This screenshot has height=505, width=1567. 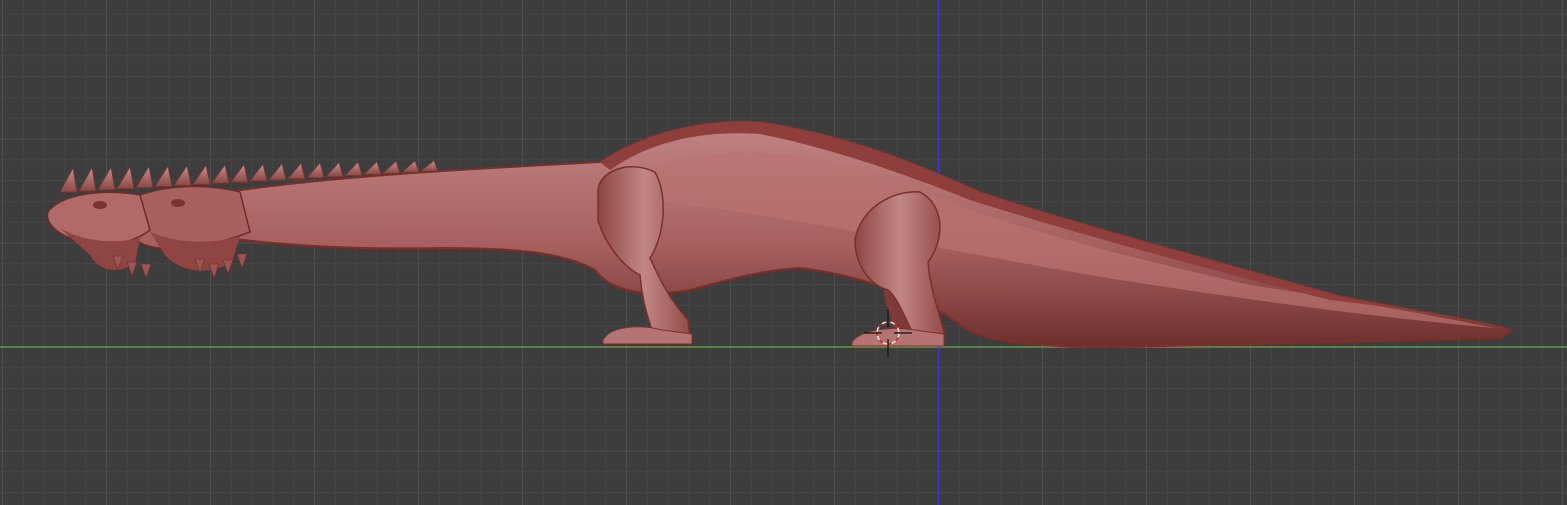 I want to click on head-front, so click(x=98, y=219).